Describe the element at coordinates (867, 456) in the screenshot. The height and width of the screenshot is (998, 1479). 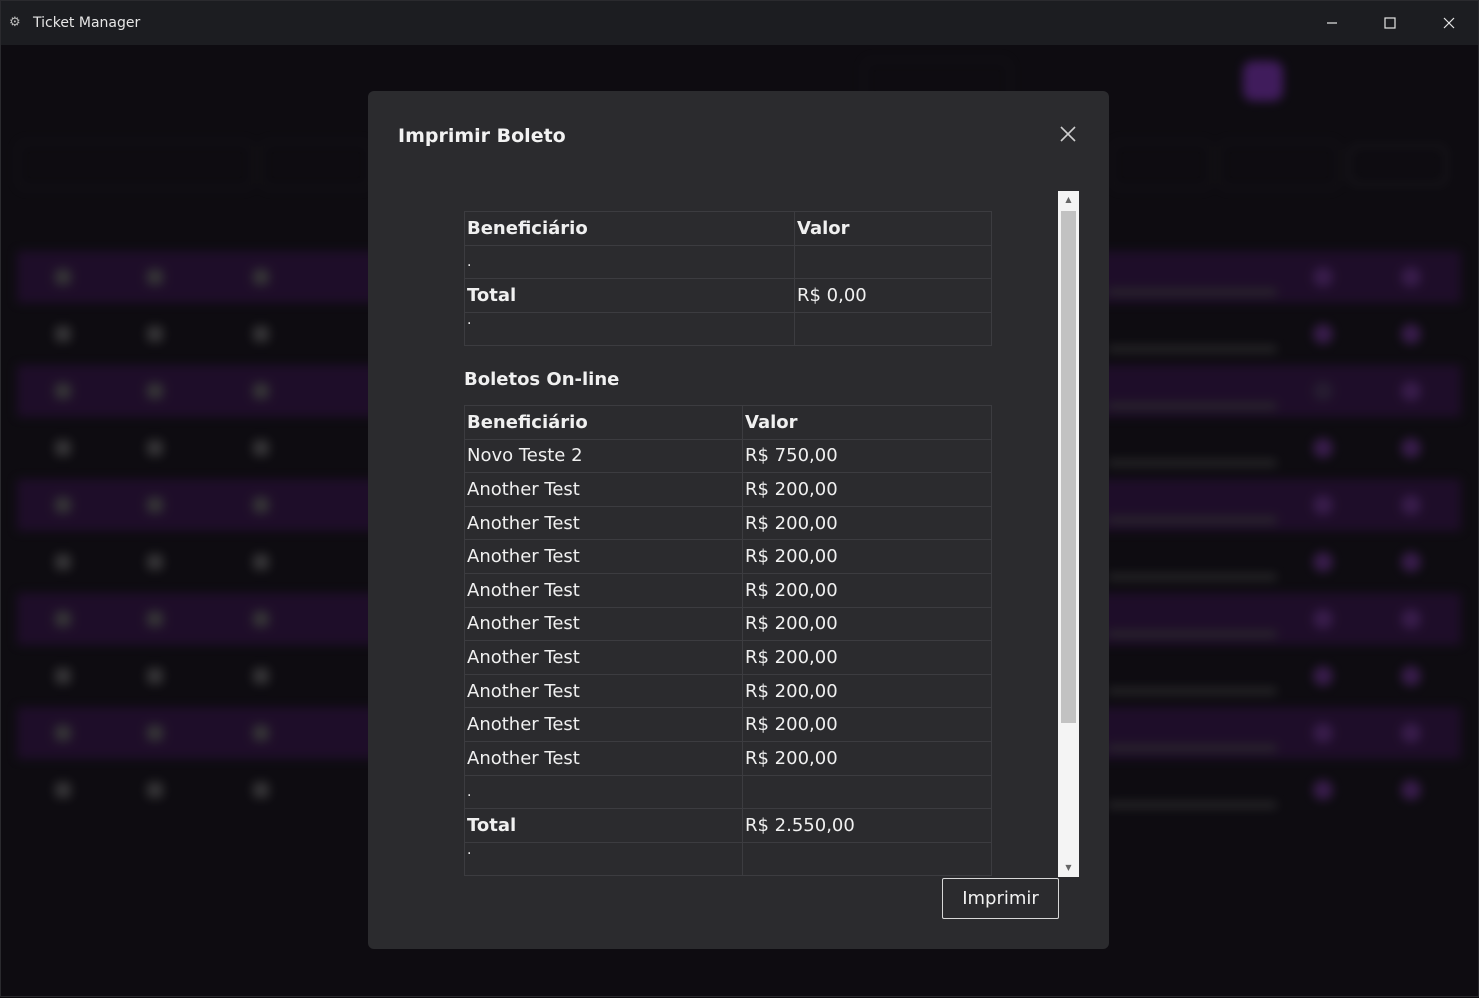
I see `value-cell: R$ 750,00` at that location.